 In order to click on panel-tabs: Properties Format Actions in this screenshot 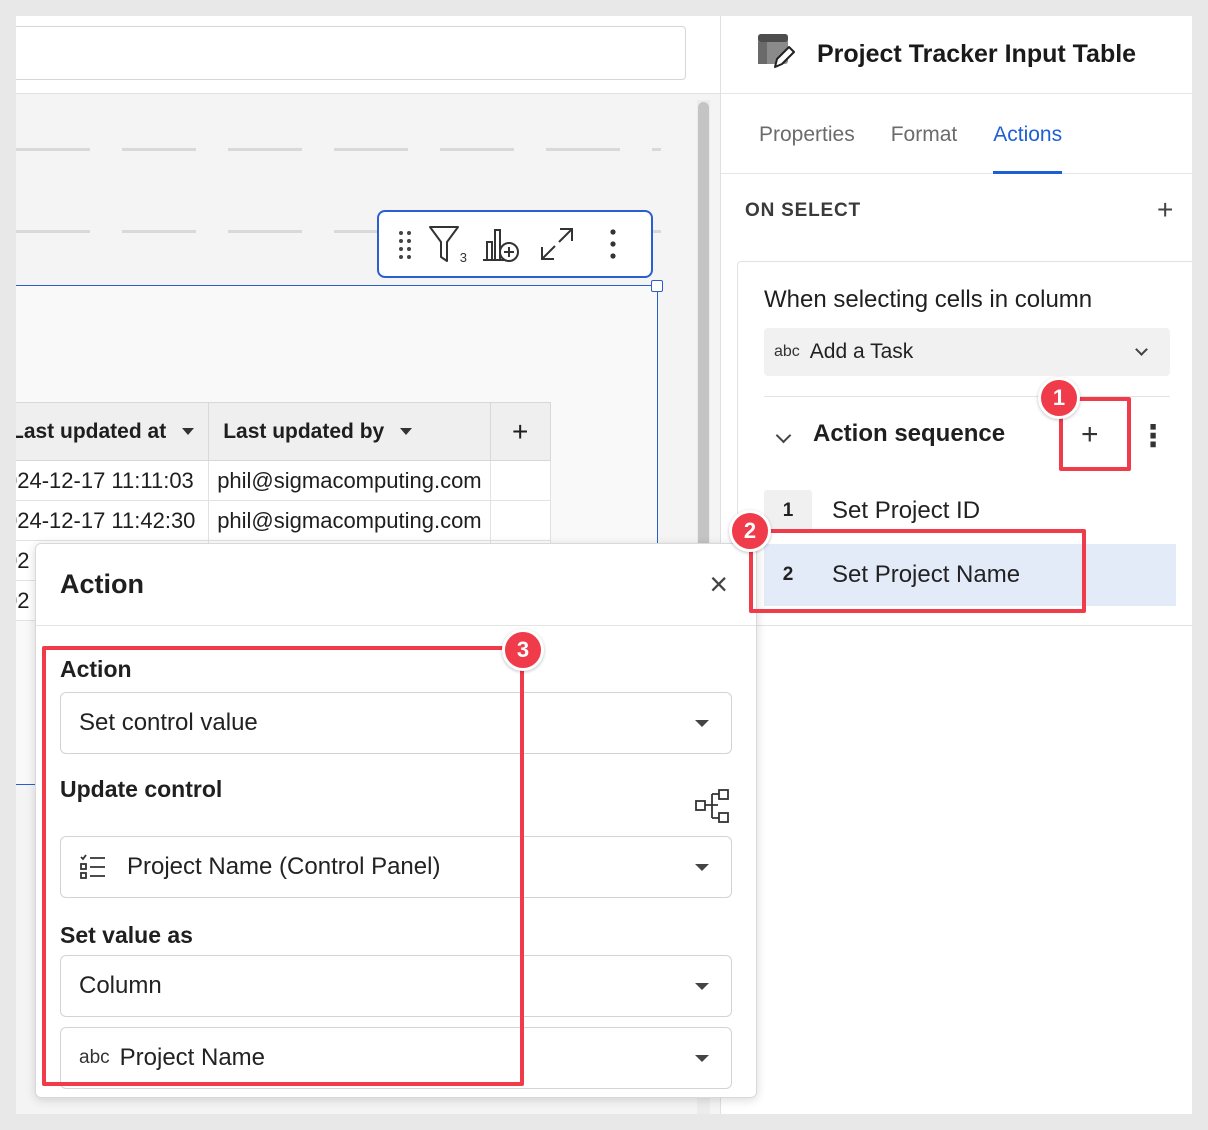, I will do `click(956, 134)`.